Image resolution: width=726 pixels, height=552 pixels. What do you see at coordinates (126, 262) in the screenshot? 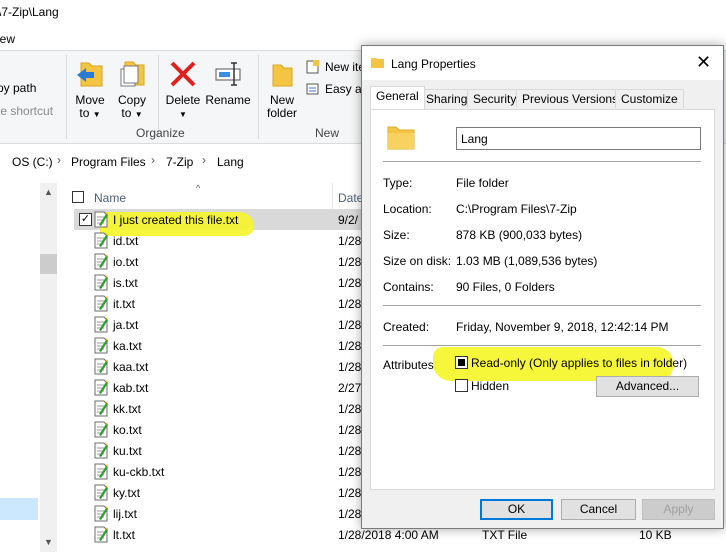
I see `file-name: io.txt` at bounding box center [126, 262].